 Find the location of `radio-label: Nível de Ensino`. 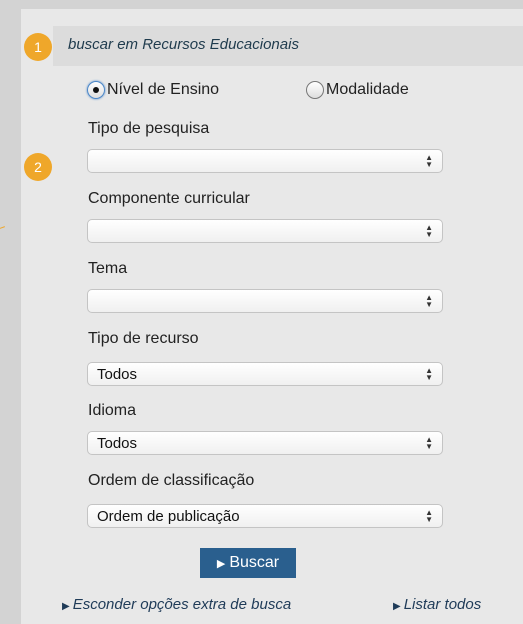

radio-label: Nível de Ensino is located at coordinates (163, 89).